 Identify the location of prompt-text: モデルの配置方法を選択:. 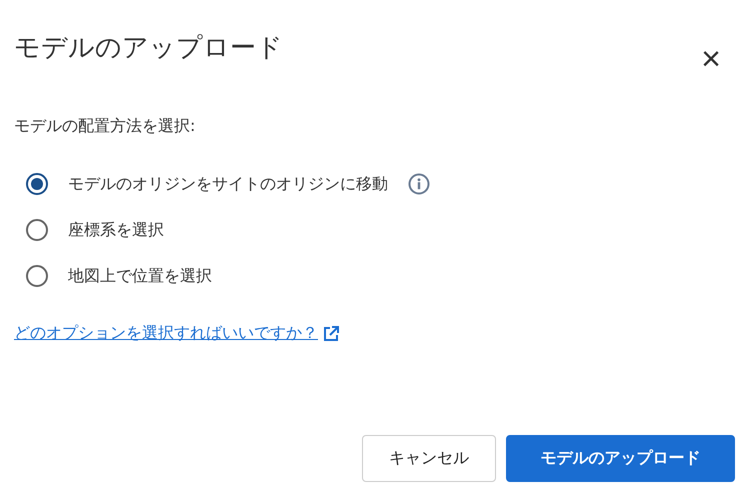
(105, 126).